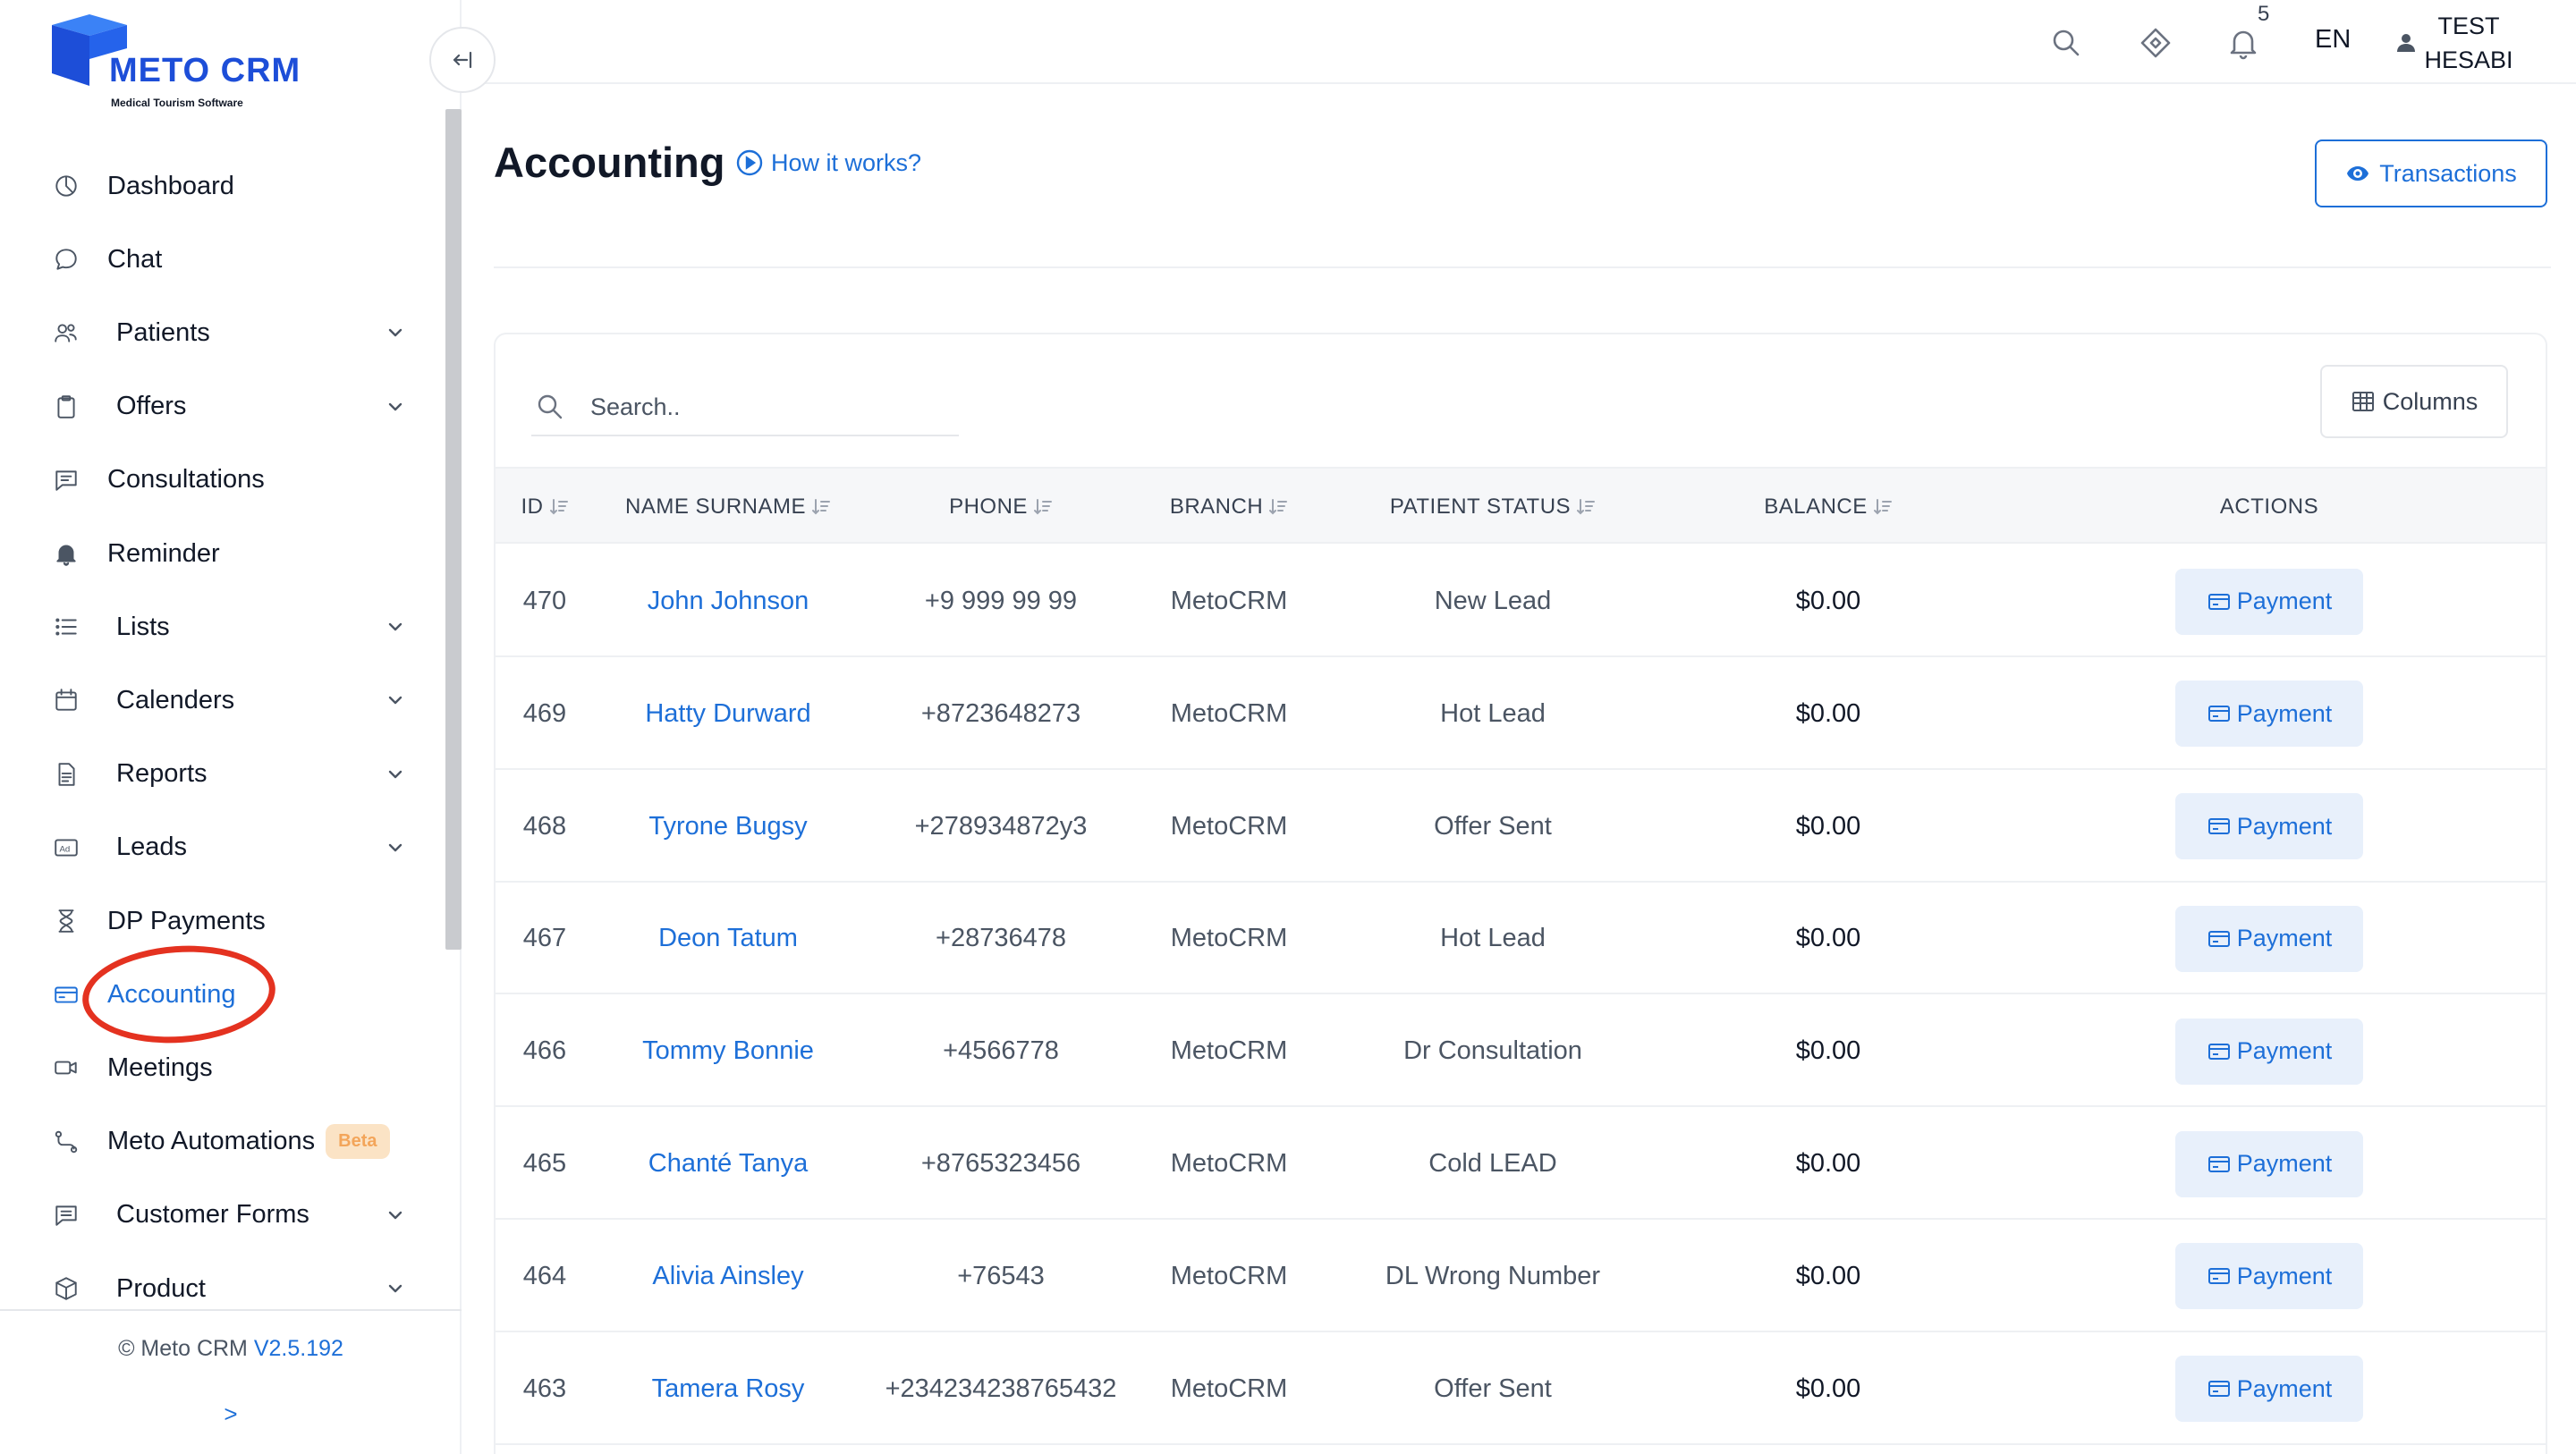 This screenshot has width=2576, height=1454. What do you see at coordinates (544, 1388) in the screenshot?
I see `cell-id: 463` at bounding box center [544, 1388].